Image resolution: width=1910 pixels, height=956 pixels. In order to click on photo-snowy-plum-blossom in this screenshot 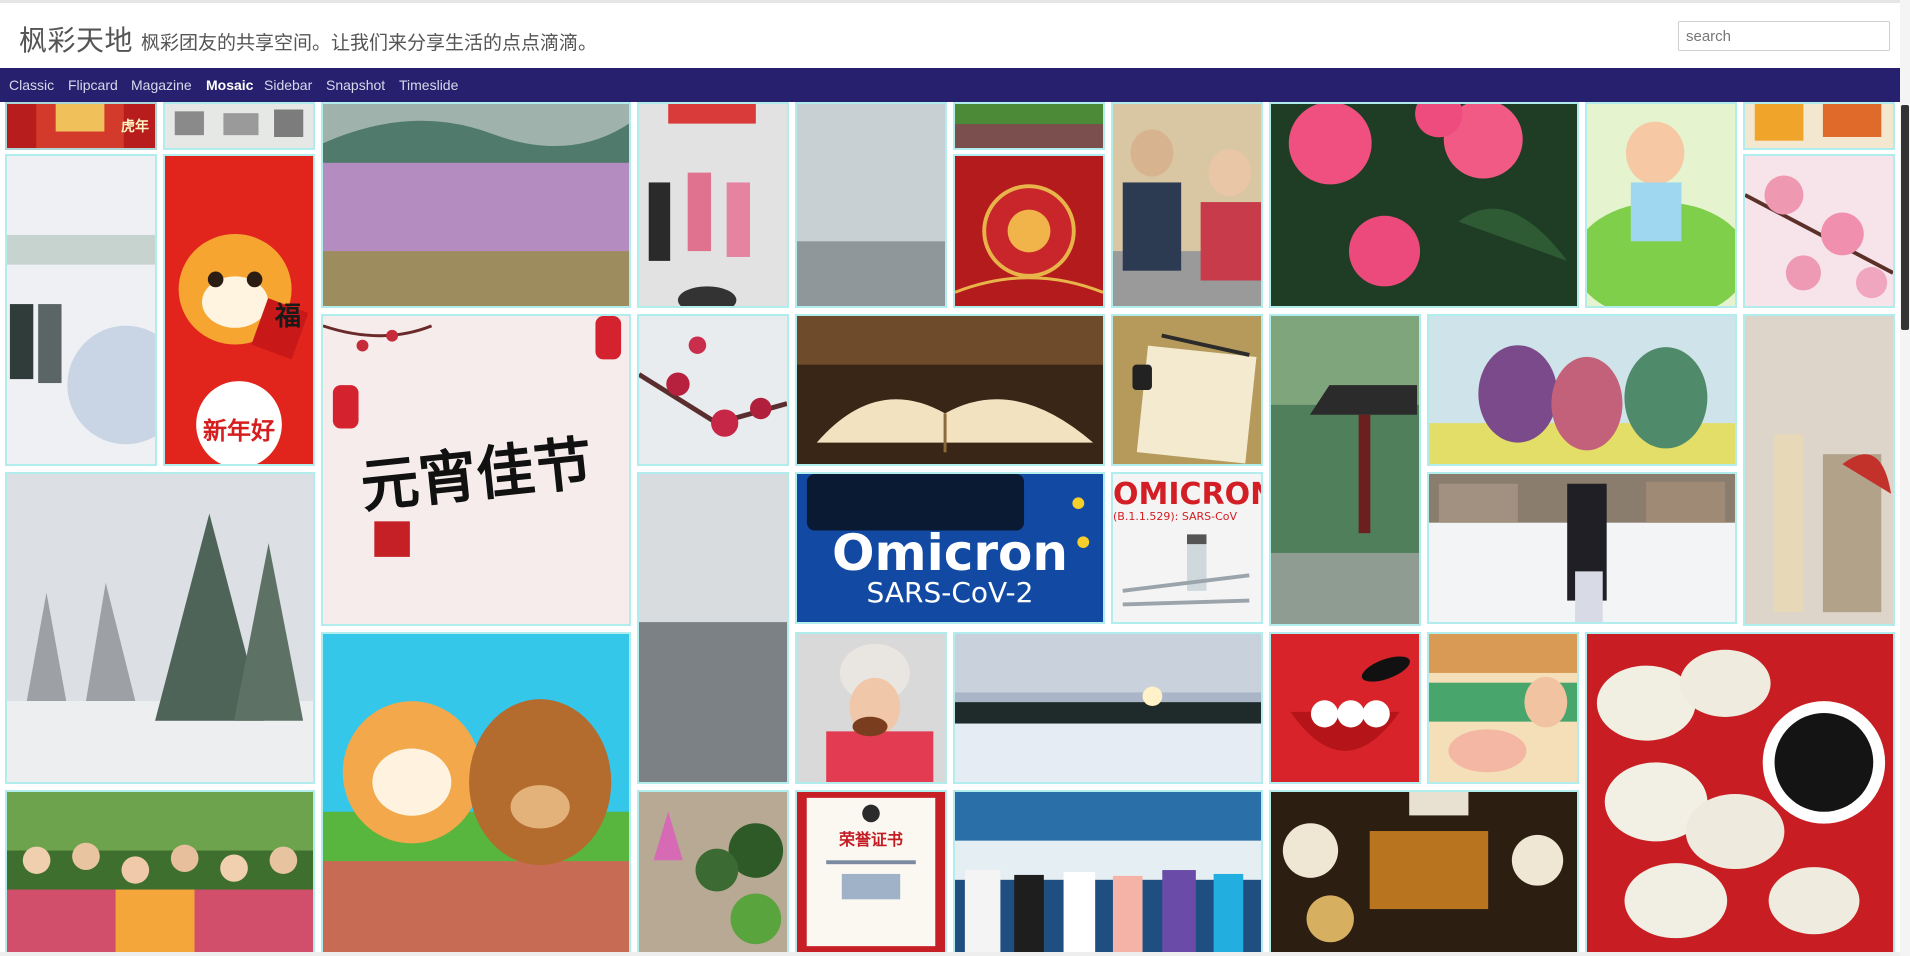, I will do `click(713, 390)`.